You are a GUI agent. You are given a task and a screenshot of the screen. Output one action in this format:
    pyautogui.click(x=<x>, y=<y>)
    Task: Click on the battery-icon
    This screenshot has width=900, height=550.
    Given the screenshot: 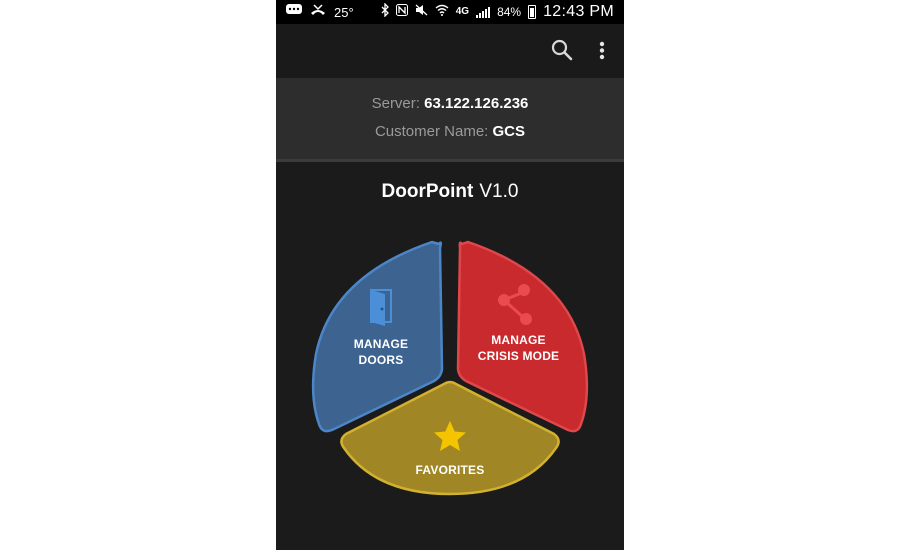 What is the action you would take?
    pyautogui.click(x=532, y=12)
    